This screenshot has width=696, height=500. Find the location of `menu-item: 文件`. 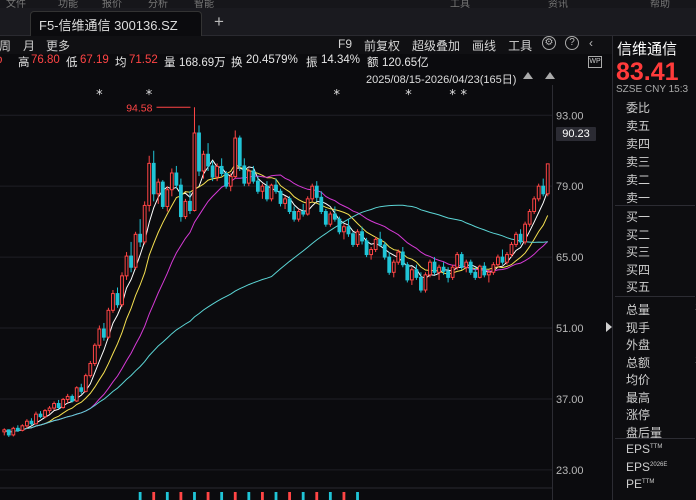

menu-item: 文件 is located at coordinates (16, 4).